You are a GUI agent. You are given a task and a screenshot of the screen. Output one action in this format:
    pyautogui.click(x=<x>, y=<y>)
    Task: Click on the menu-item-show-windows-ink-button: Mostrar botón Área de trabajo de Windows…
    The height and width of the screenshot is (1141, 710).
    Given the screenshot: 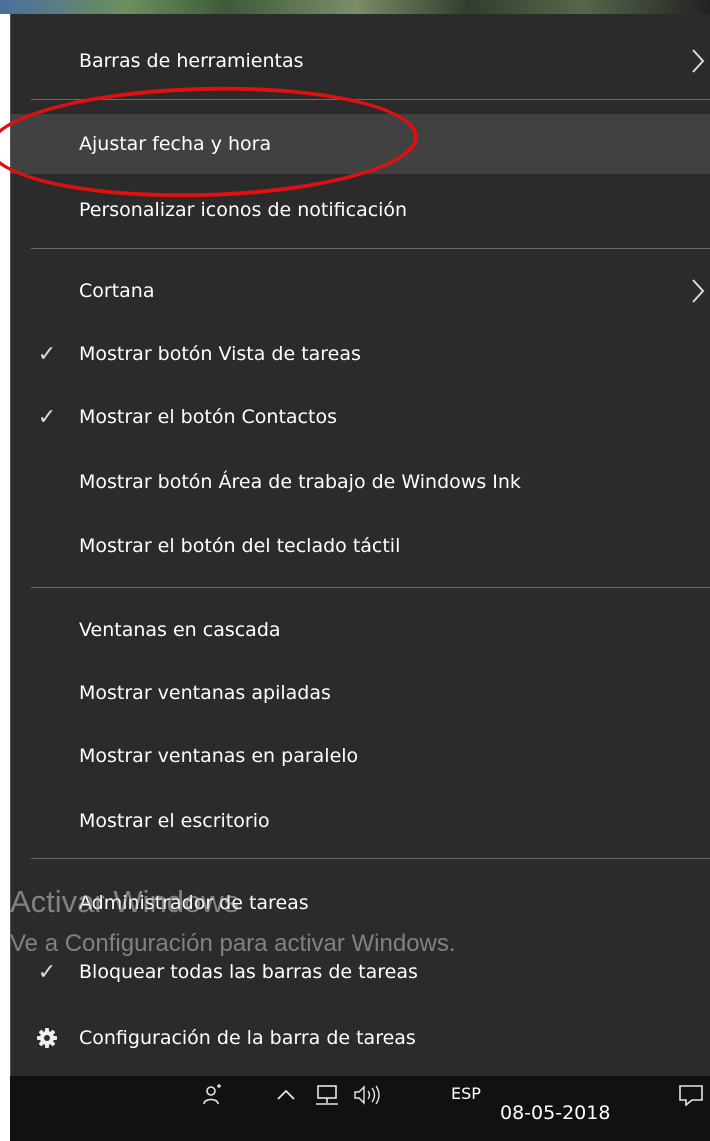 What is the action you would take?
    pyautogui.click(x=360, y=482)
    